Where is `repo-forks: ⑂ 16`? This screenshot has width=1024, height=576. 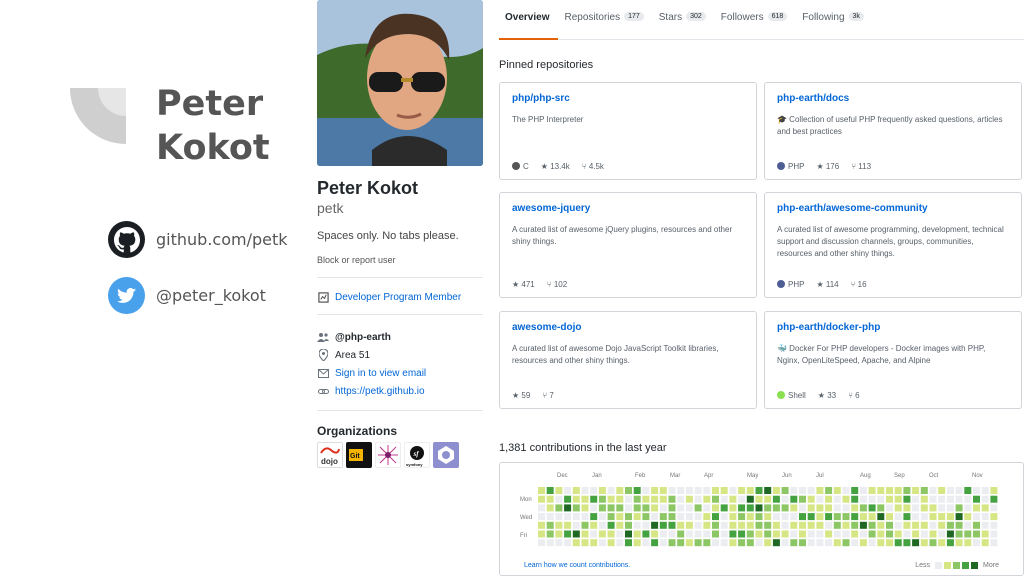 repo-forks: ⑂ 16 is located at coordinates (859, 284).